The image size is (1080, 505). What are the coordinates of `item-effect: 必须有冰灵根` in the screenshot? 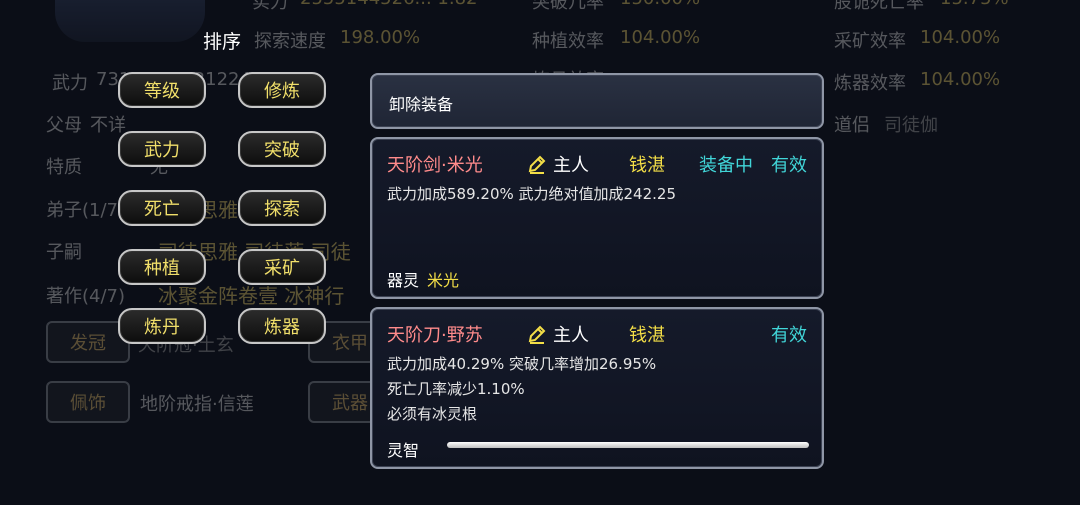 It's located at (432, 414).